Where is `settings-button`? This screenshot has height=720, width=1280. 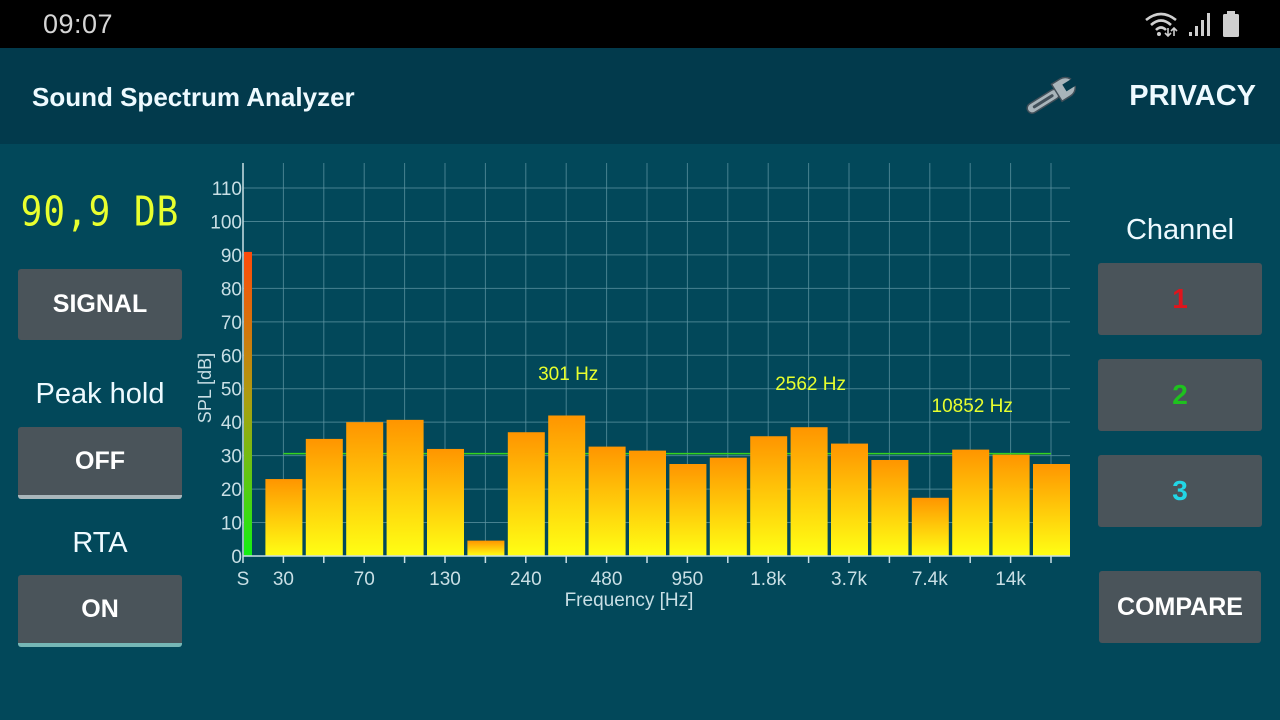
settings-button is located at coordinates (1050, 97).